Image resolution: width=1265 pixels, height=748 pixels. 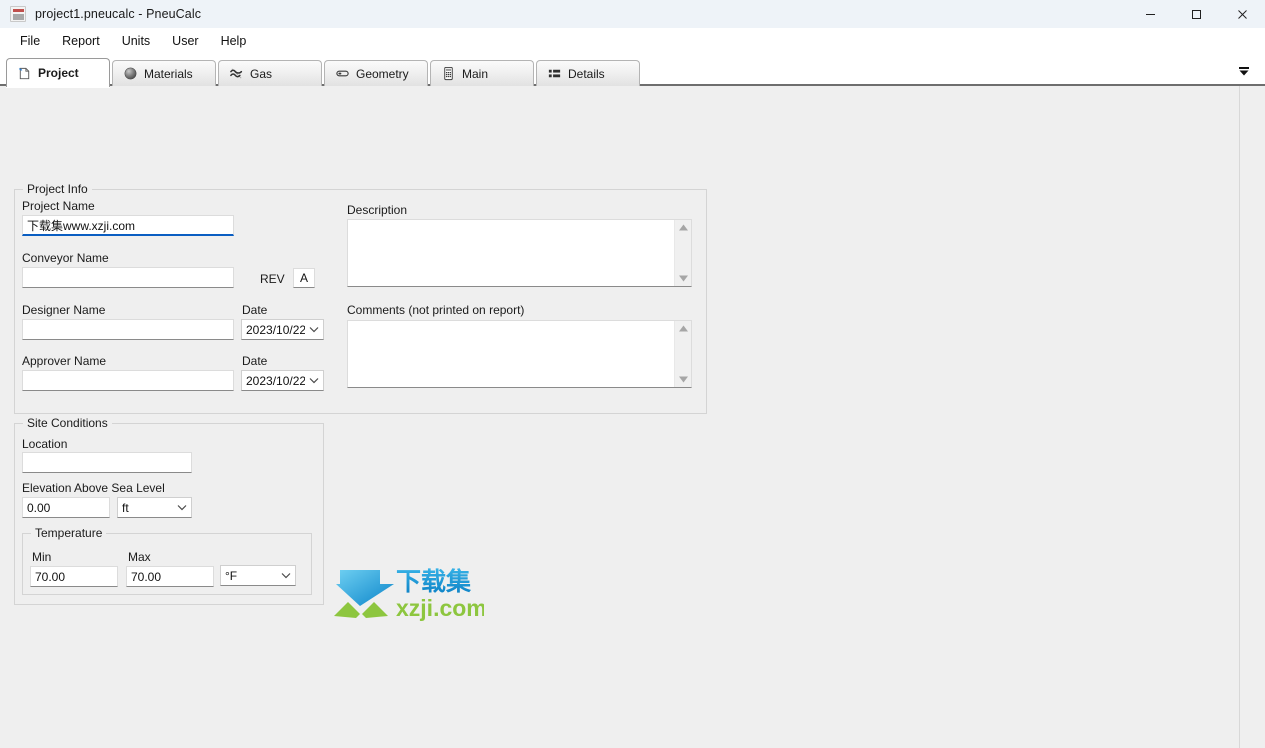 I want to click on approver-date-picker: 2023/10/22, so click(x=282, y=380).